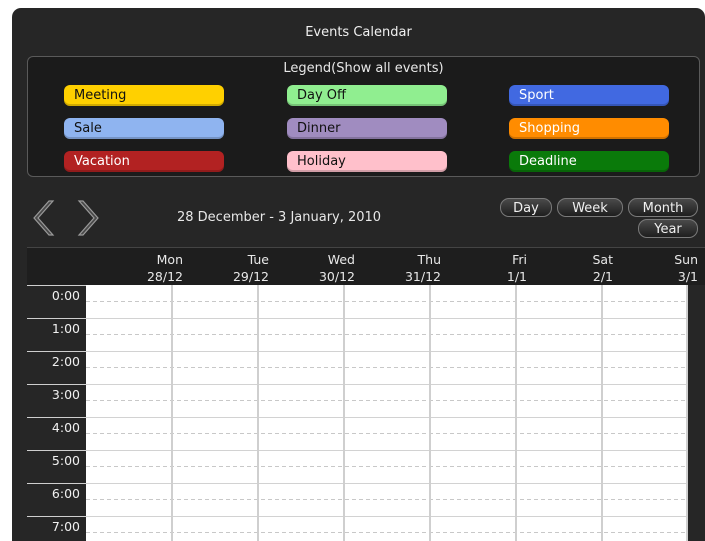 Image resolution: width=705 pixels, height=541 pixels. What do you see at coordinates (56, 367) in the screenshot?
I see `hour-label: 2:00` at bounding box center [56, 367].